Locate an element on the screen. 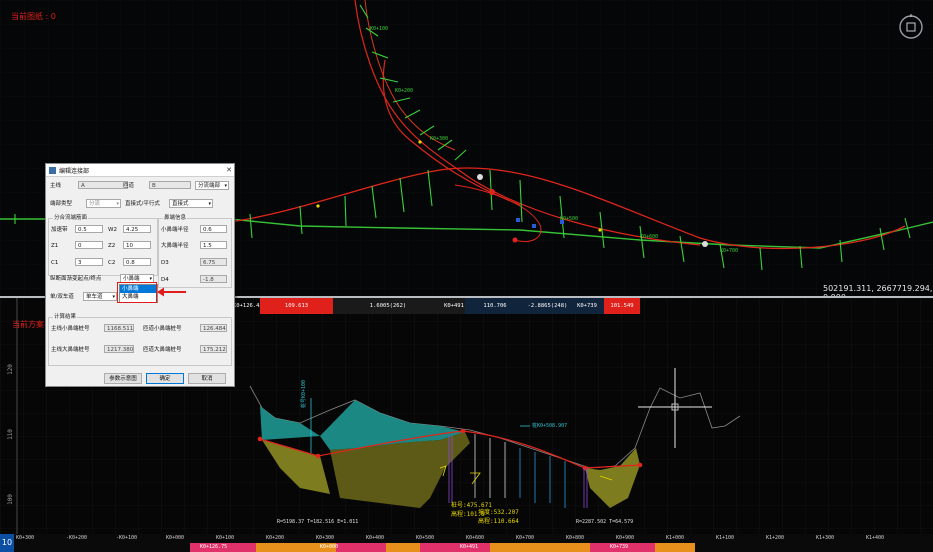  band-seg-0: K0+126.484 is located at coordinates (246, 306).